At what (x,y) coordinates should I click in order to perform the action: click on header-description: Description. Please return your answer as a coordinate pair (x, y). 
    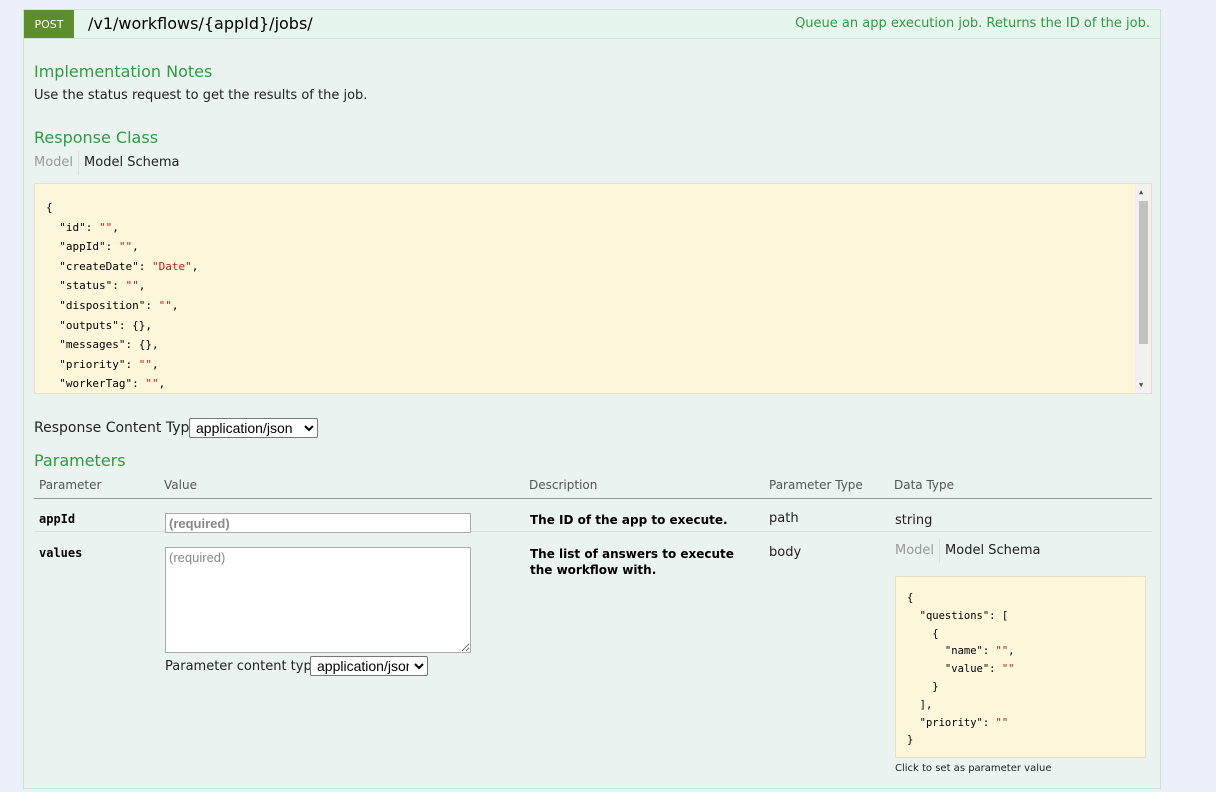
    Looking at the image, I should click on (563, 485).